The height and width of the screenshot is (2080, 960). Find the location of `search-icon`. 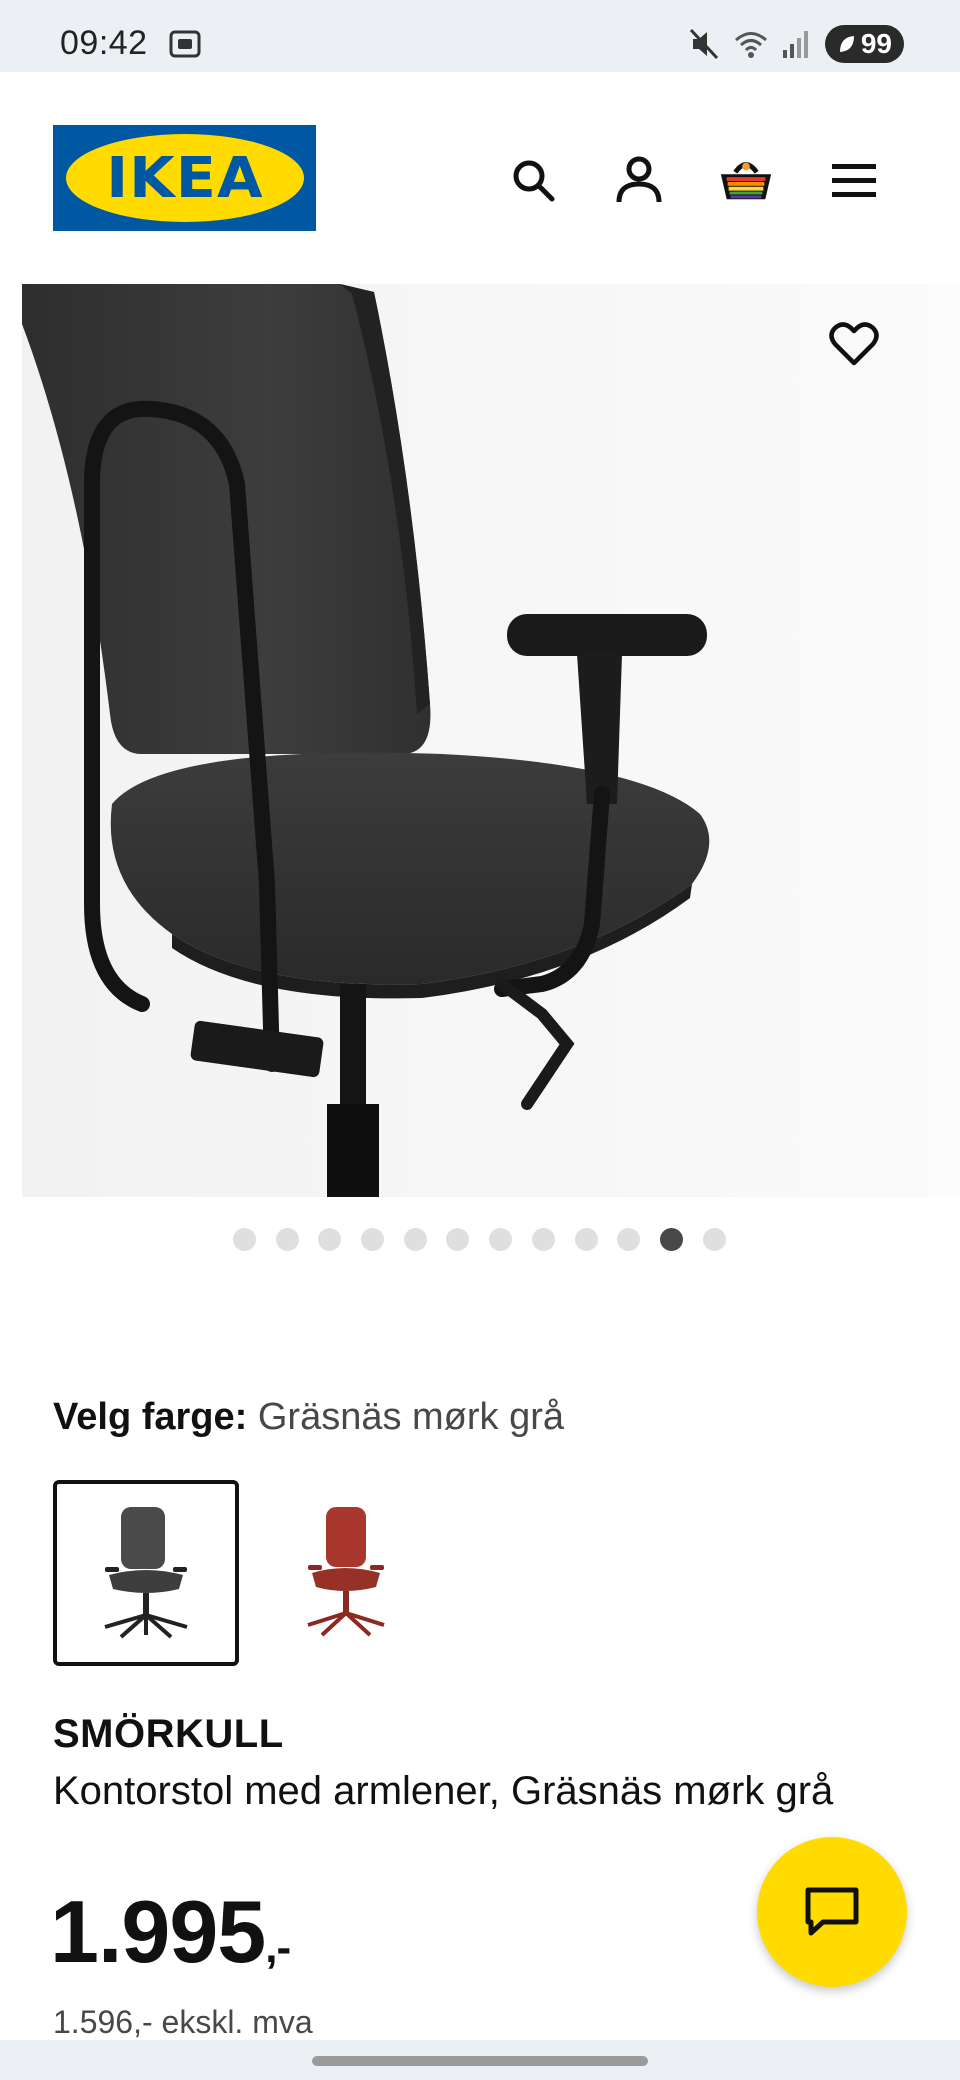

search-icon is located at coordinates (534, 181).